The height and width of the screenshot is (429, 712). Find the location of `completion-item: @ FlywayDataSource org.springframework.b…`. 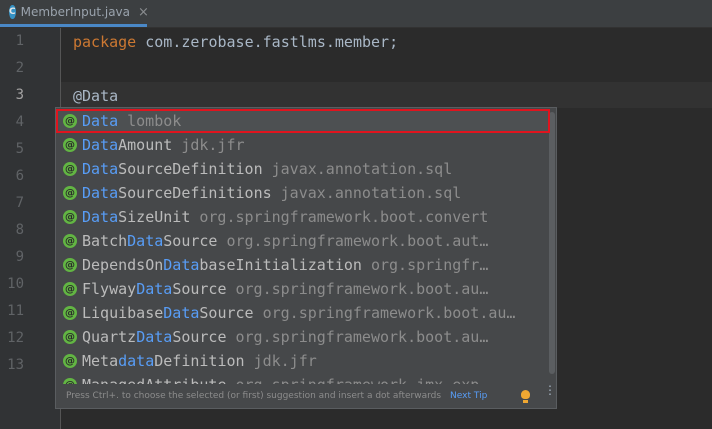

completion-item: @ FlywayDataSource org.springframework.b… is located at coordinates (303, 289).